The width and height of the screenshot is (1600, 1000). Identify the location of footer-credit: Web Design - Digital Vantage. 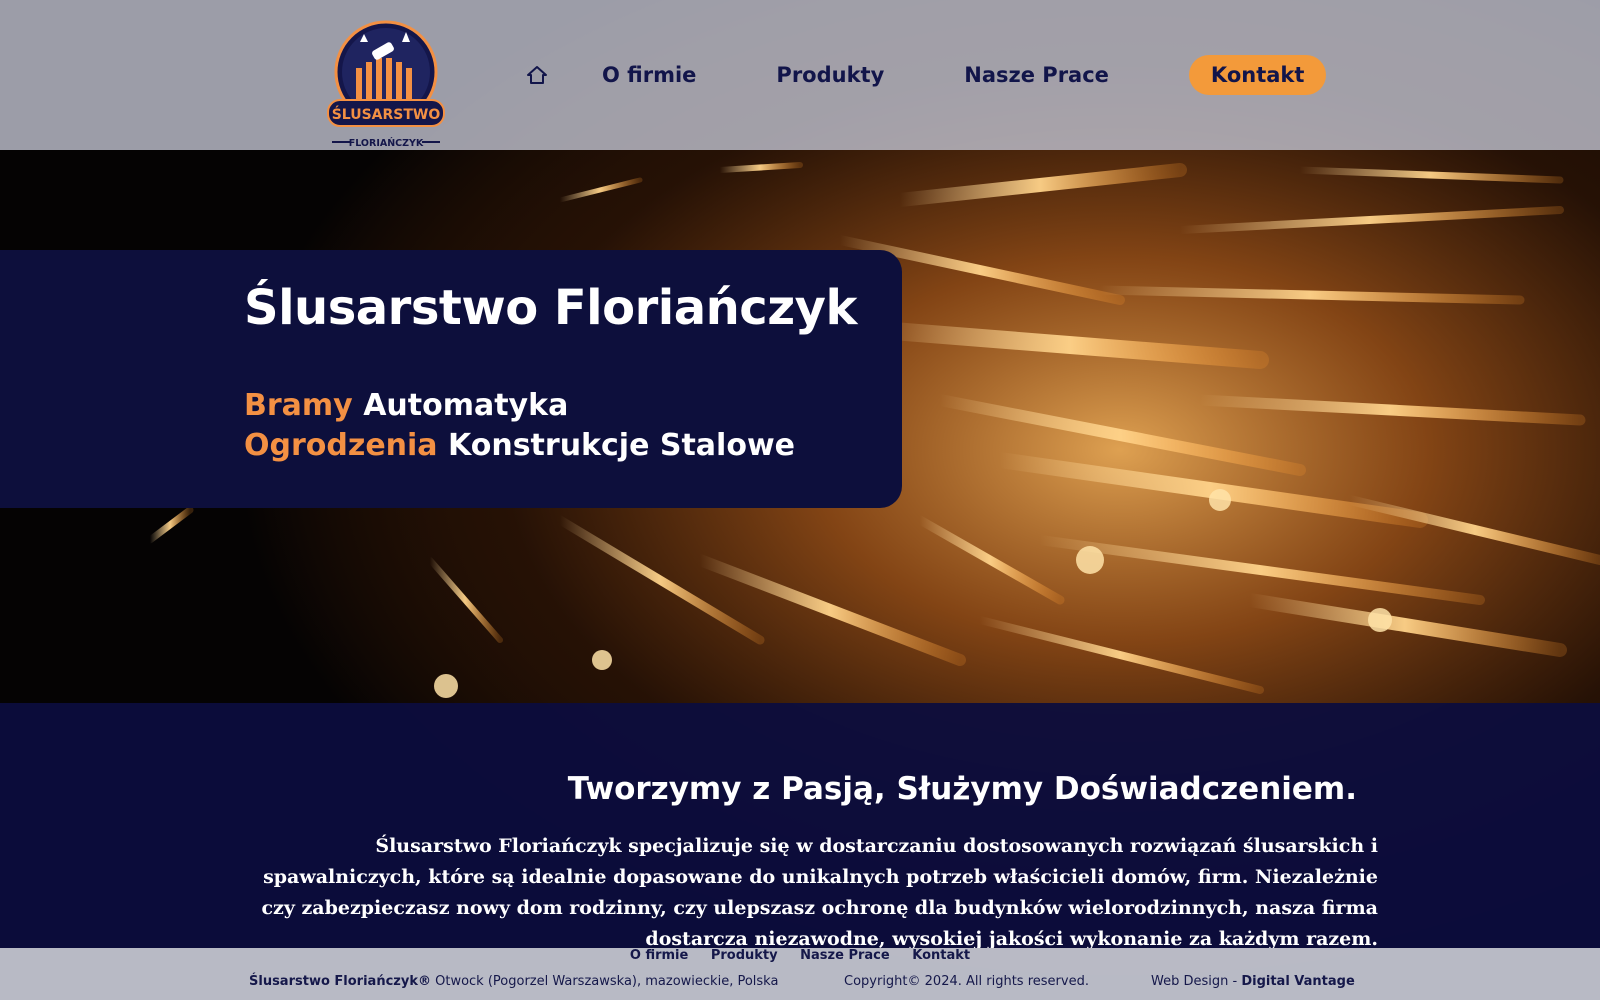
(1253, 981).